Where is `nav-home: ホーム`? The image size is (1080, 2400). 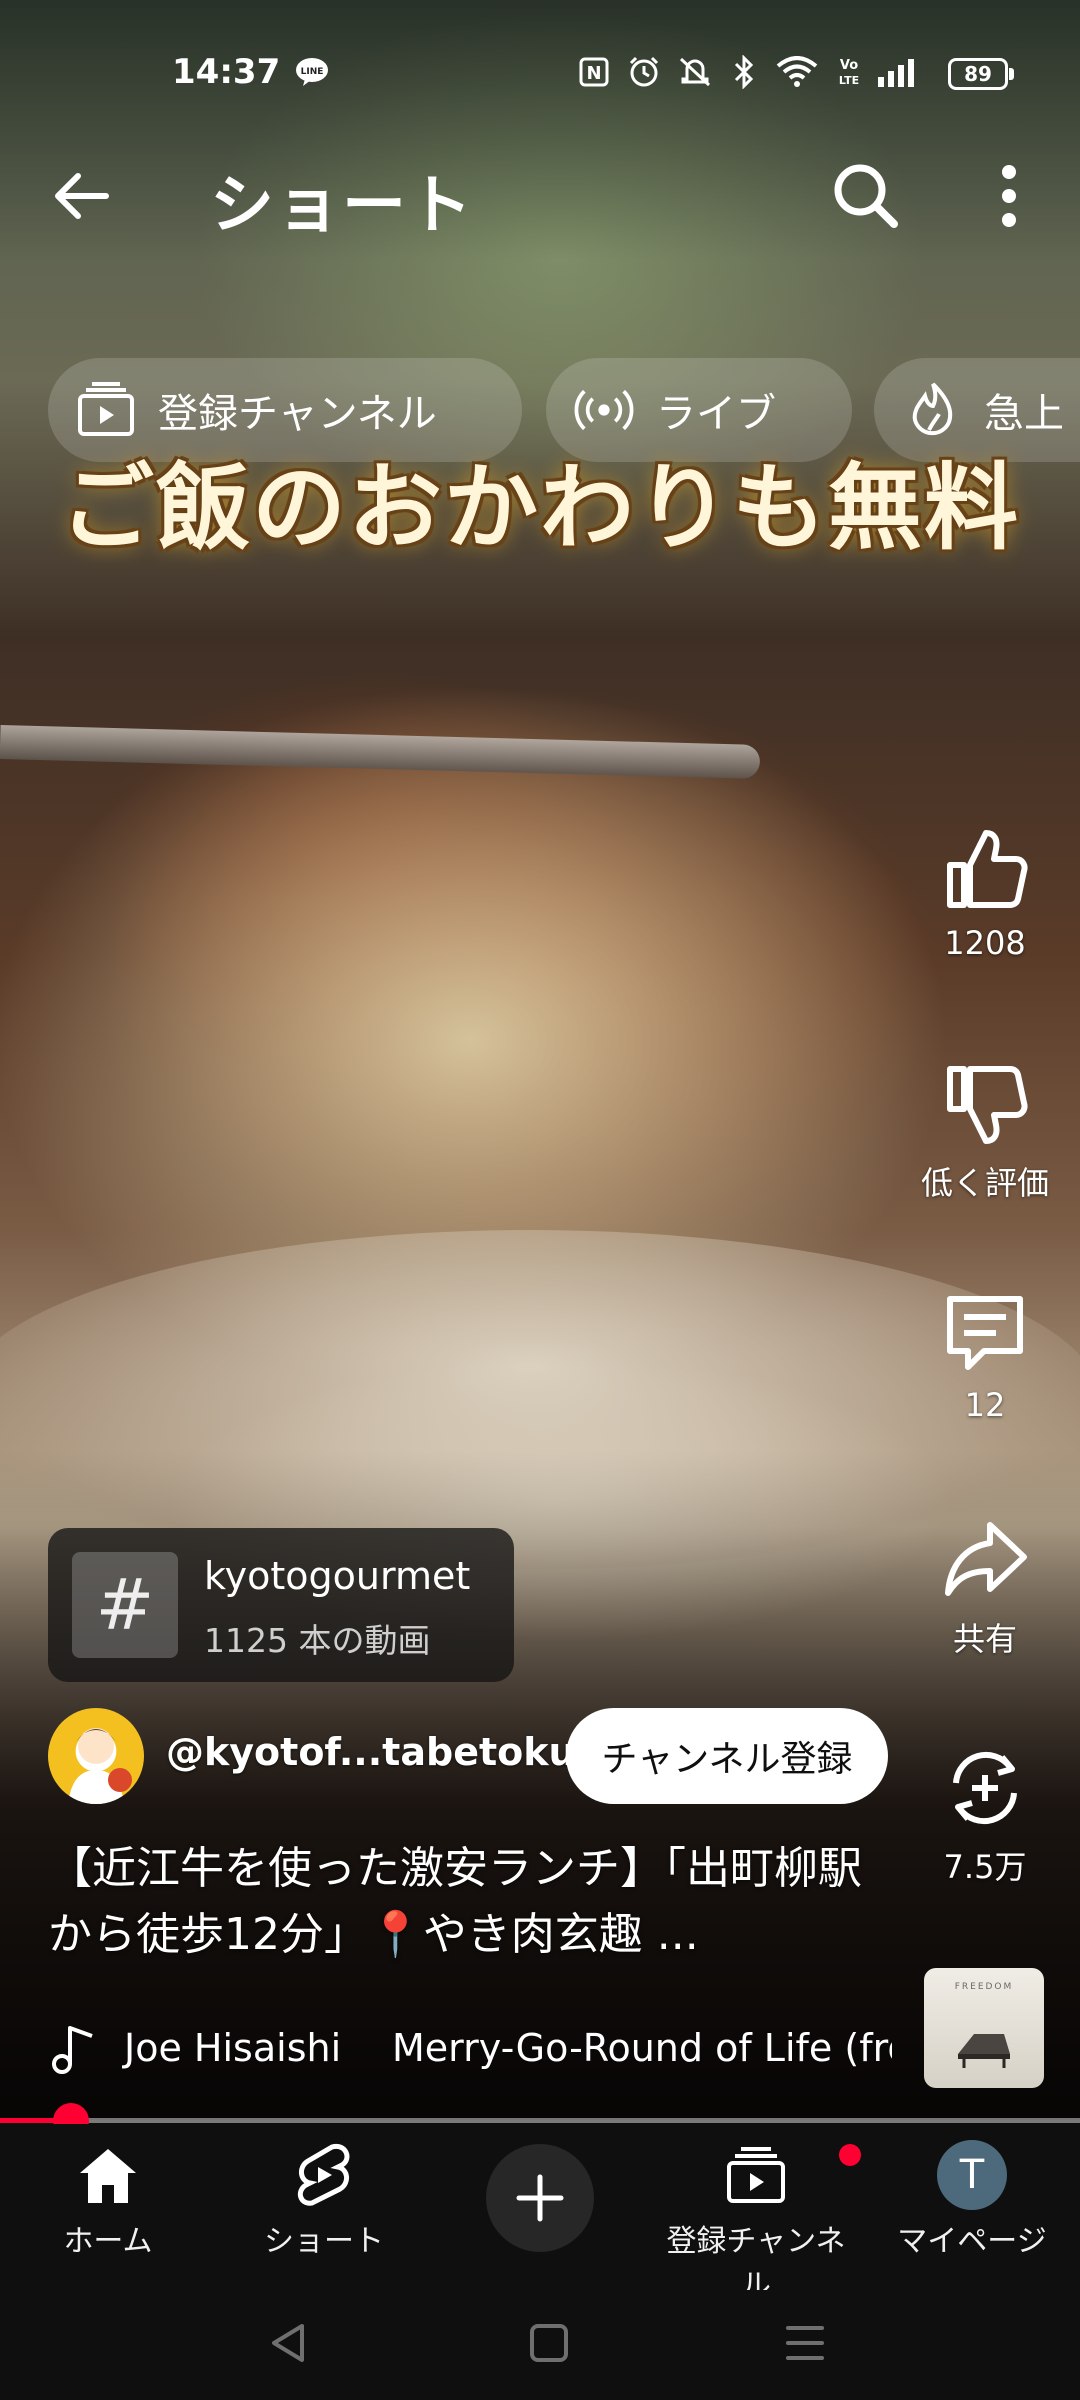 nav-home: ホーム is located at coordinates (108, 2200).